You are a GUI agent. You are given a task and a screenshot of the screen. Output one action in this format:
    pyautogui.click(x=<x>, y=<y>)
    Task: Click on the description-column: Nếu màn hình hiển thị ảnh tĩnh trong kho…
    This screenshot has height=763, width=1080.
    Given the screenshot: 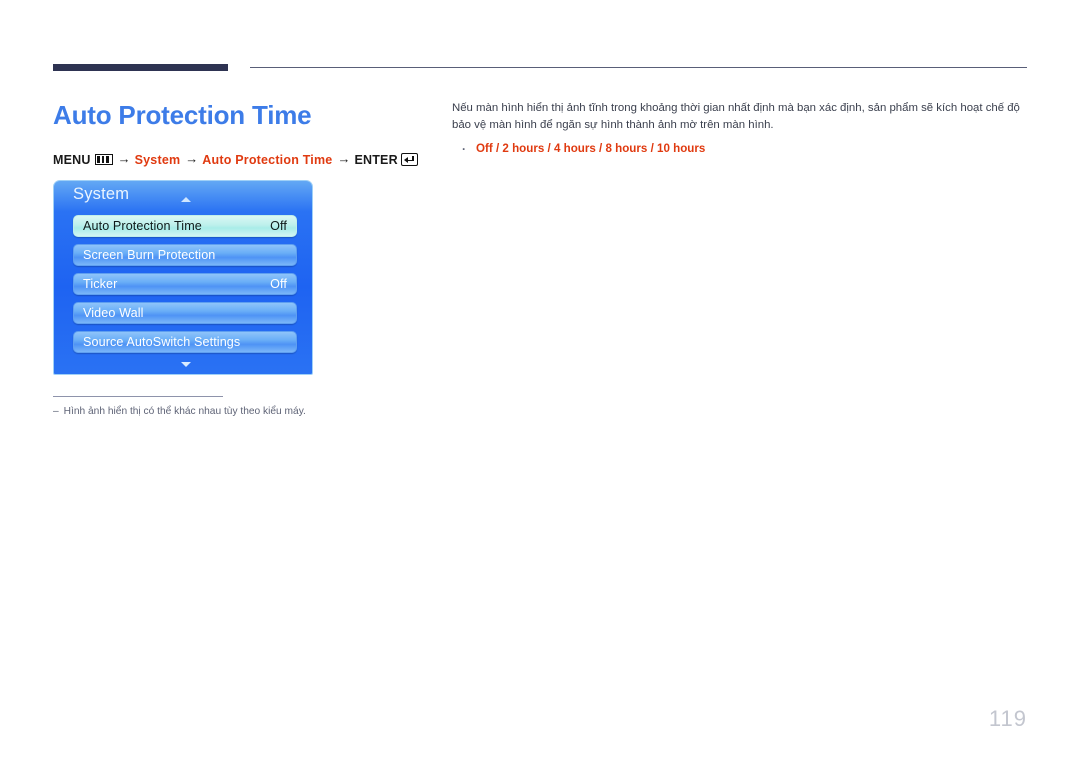 What is the action you would take?
    pyautogui.click(x=741, y=128)
    